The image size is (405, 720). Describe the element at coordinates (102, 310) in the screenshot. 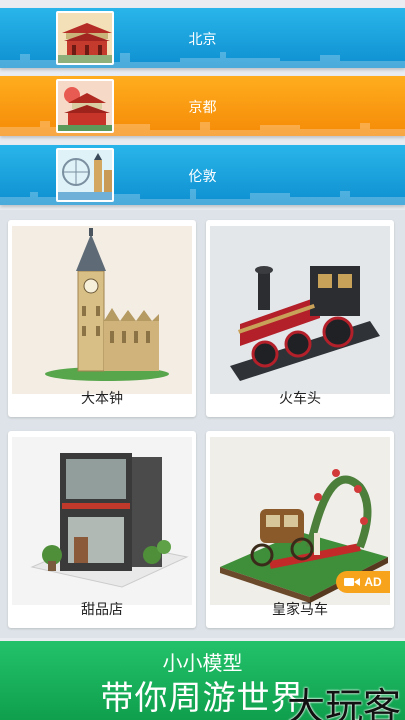

I see `big-ben-model-image` at that location.